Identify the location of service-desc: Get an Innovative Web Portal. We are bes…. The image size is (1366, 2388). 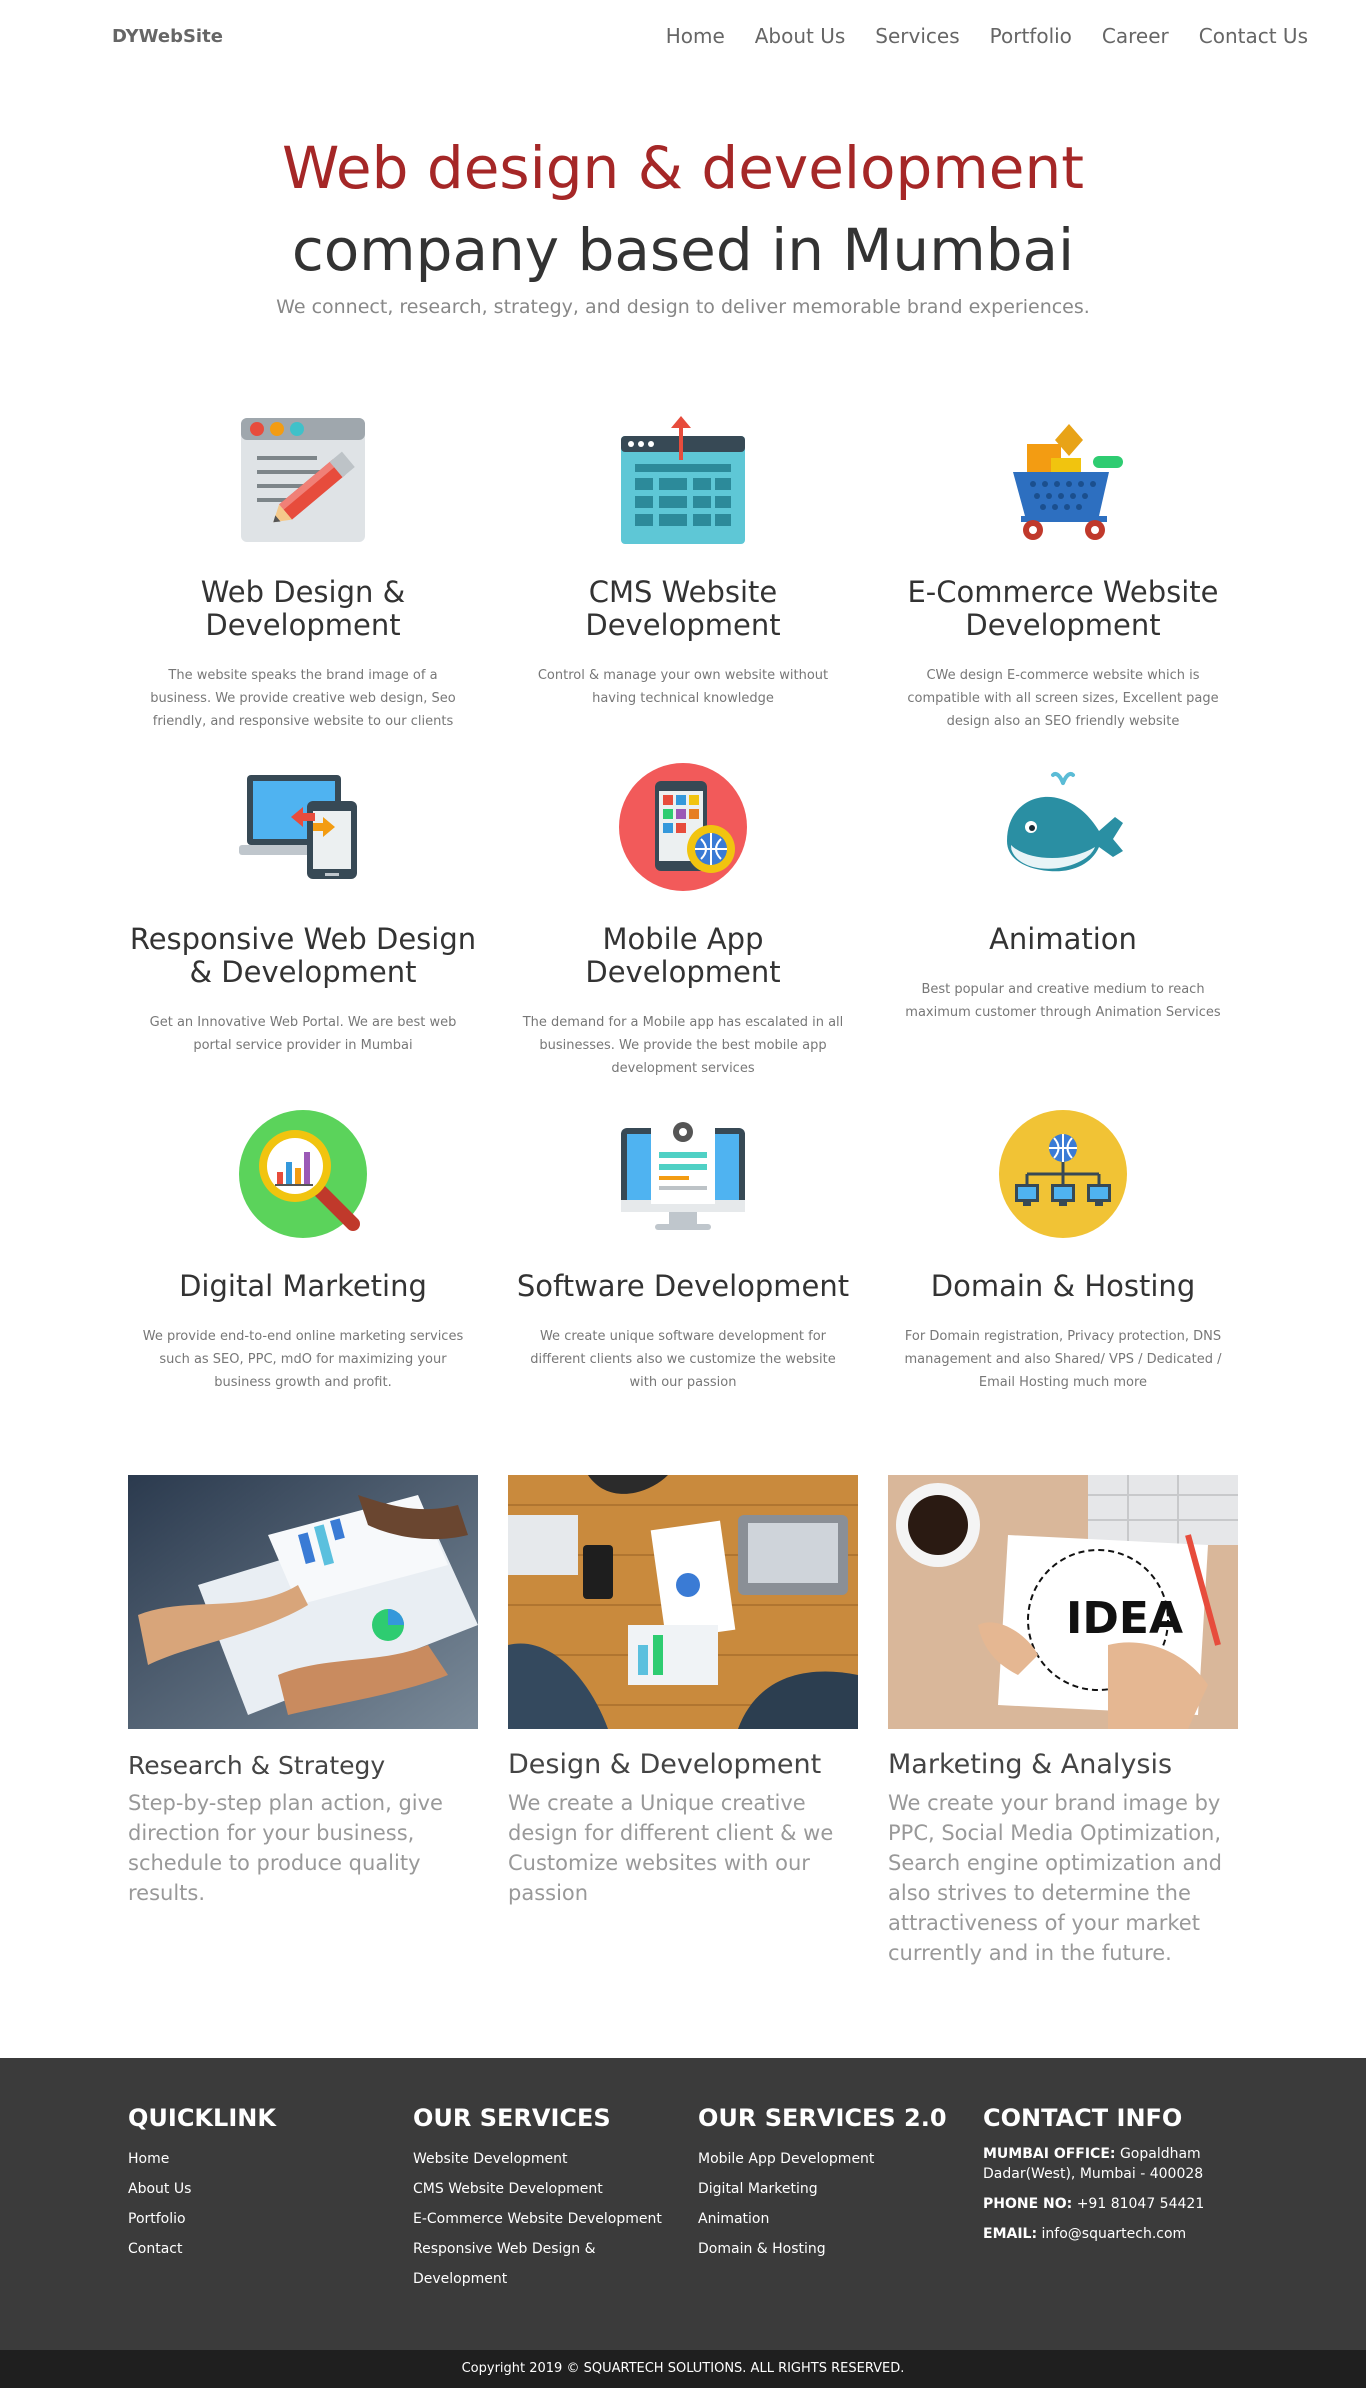
(303, 1034).